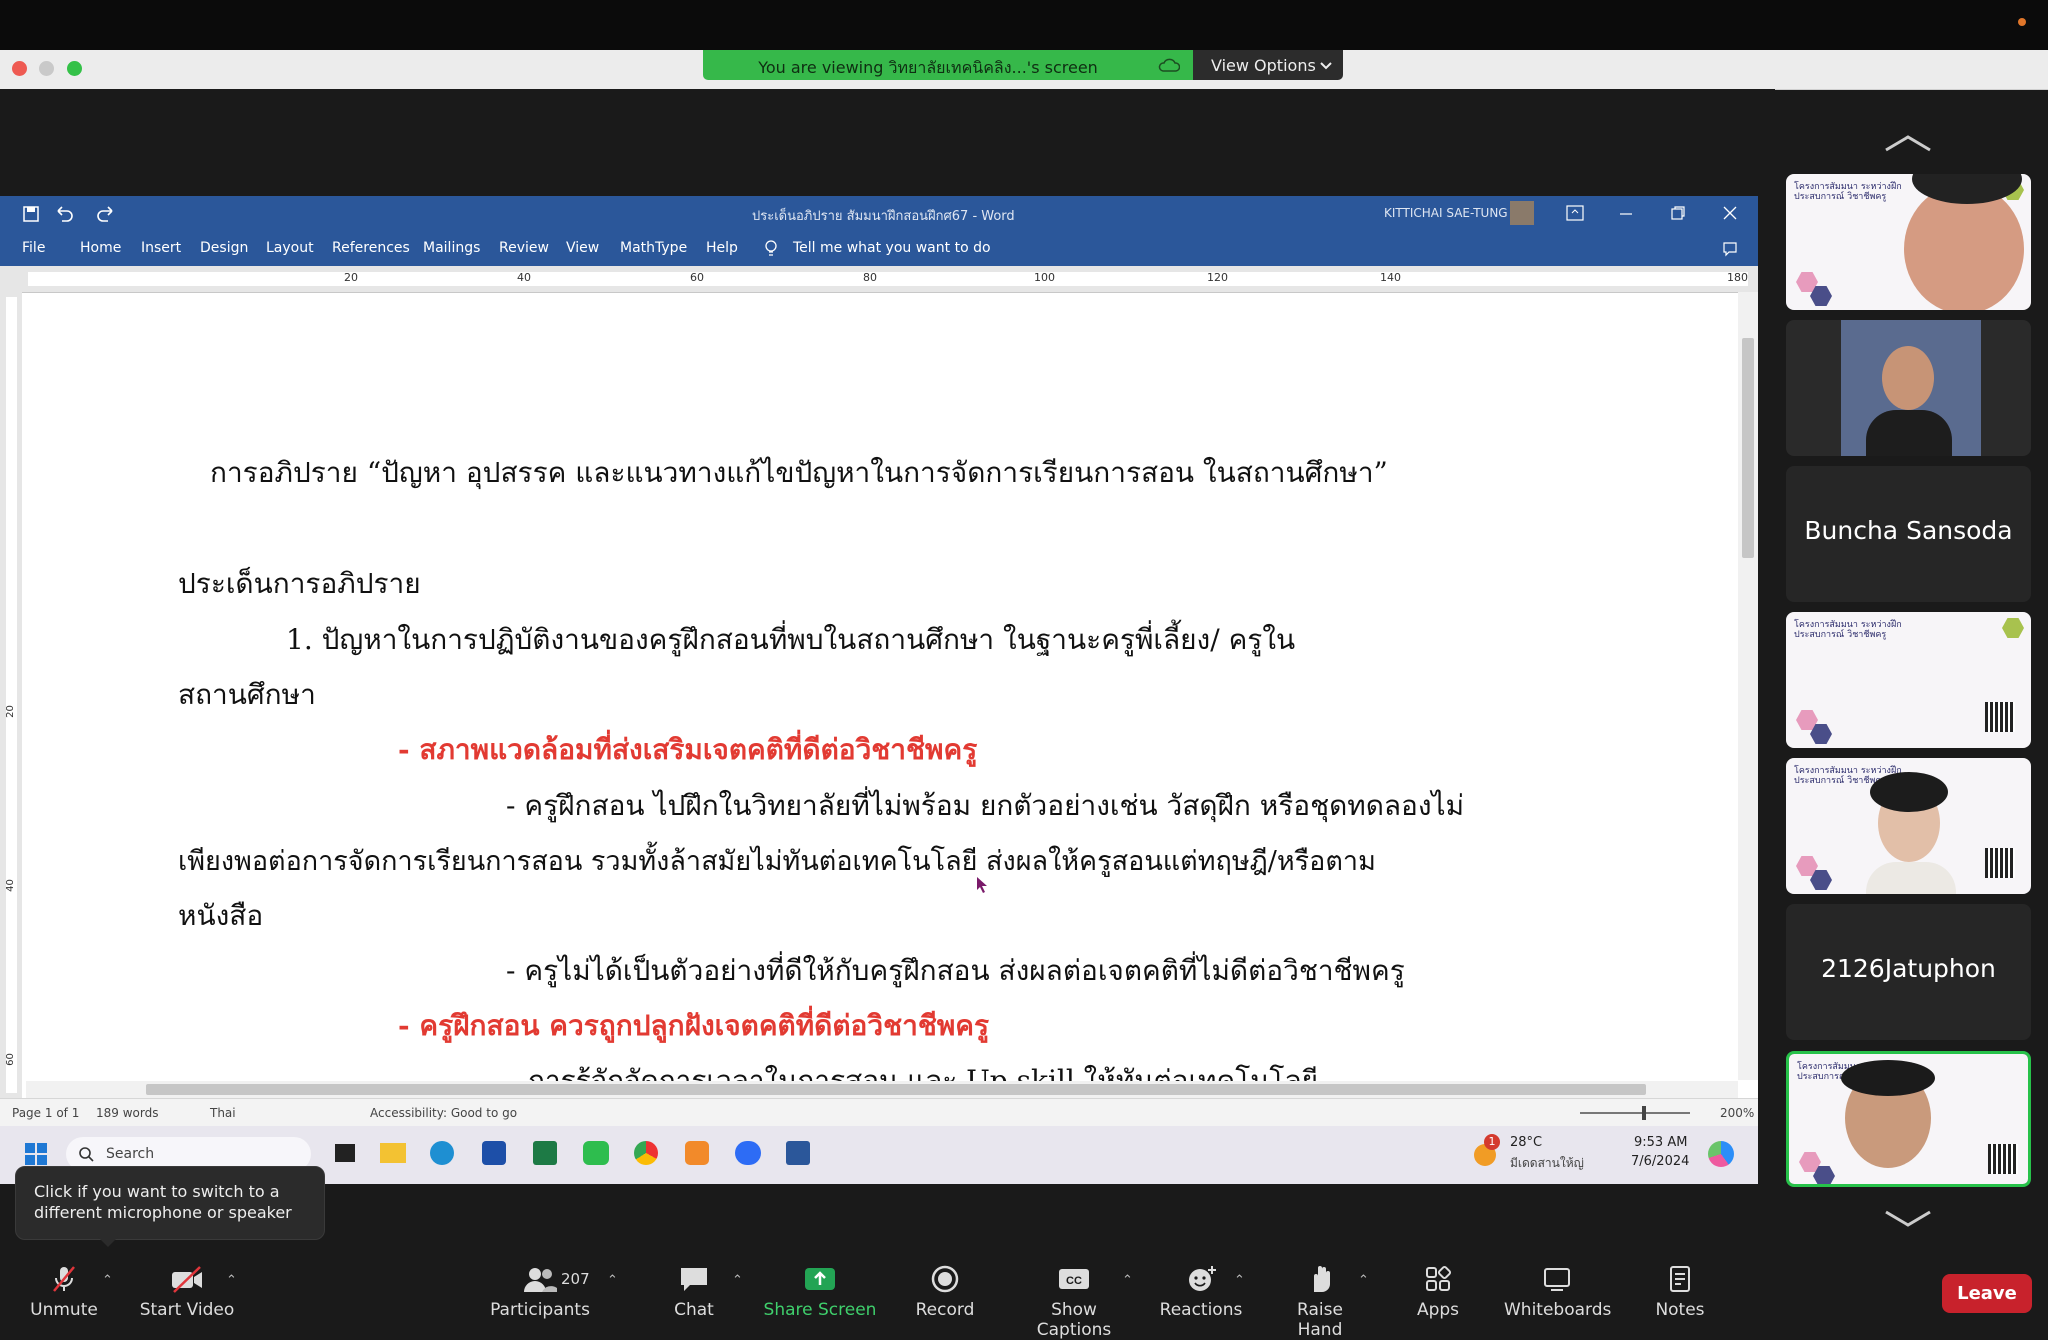 Image resolution: width=2048 pixels, height=1340 pixels. I want to click on svg-text: CC, so click(1074, 1281).